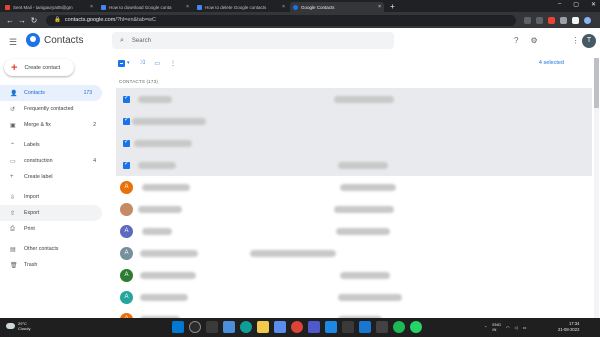 Image resolution: width=600 pixels, height=337 pixels. What do you see at coordinates (539, 20) in the screenshot?
I see `star-icon` at bounding box center [539, 20].